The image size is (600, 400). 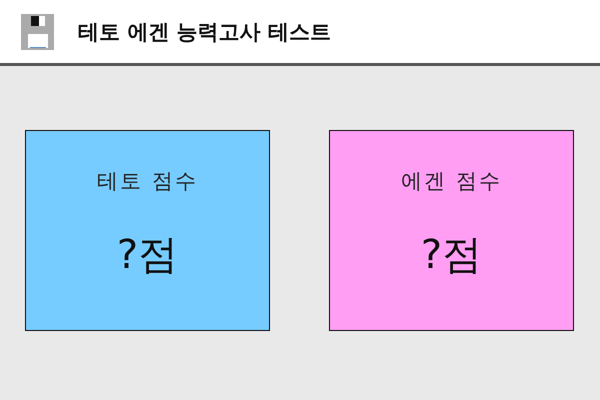 I want to click on score-label: 에겐 점수, so click(x=451, y=181).